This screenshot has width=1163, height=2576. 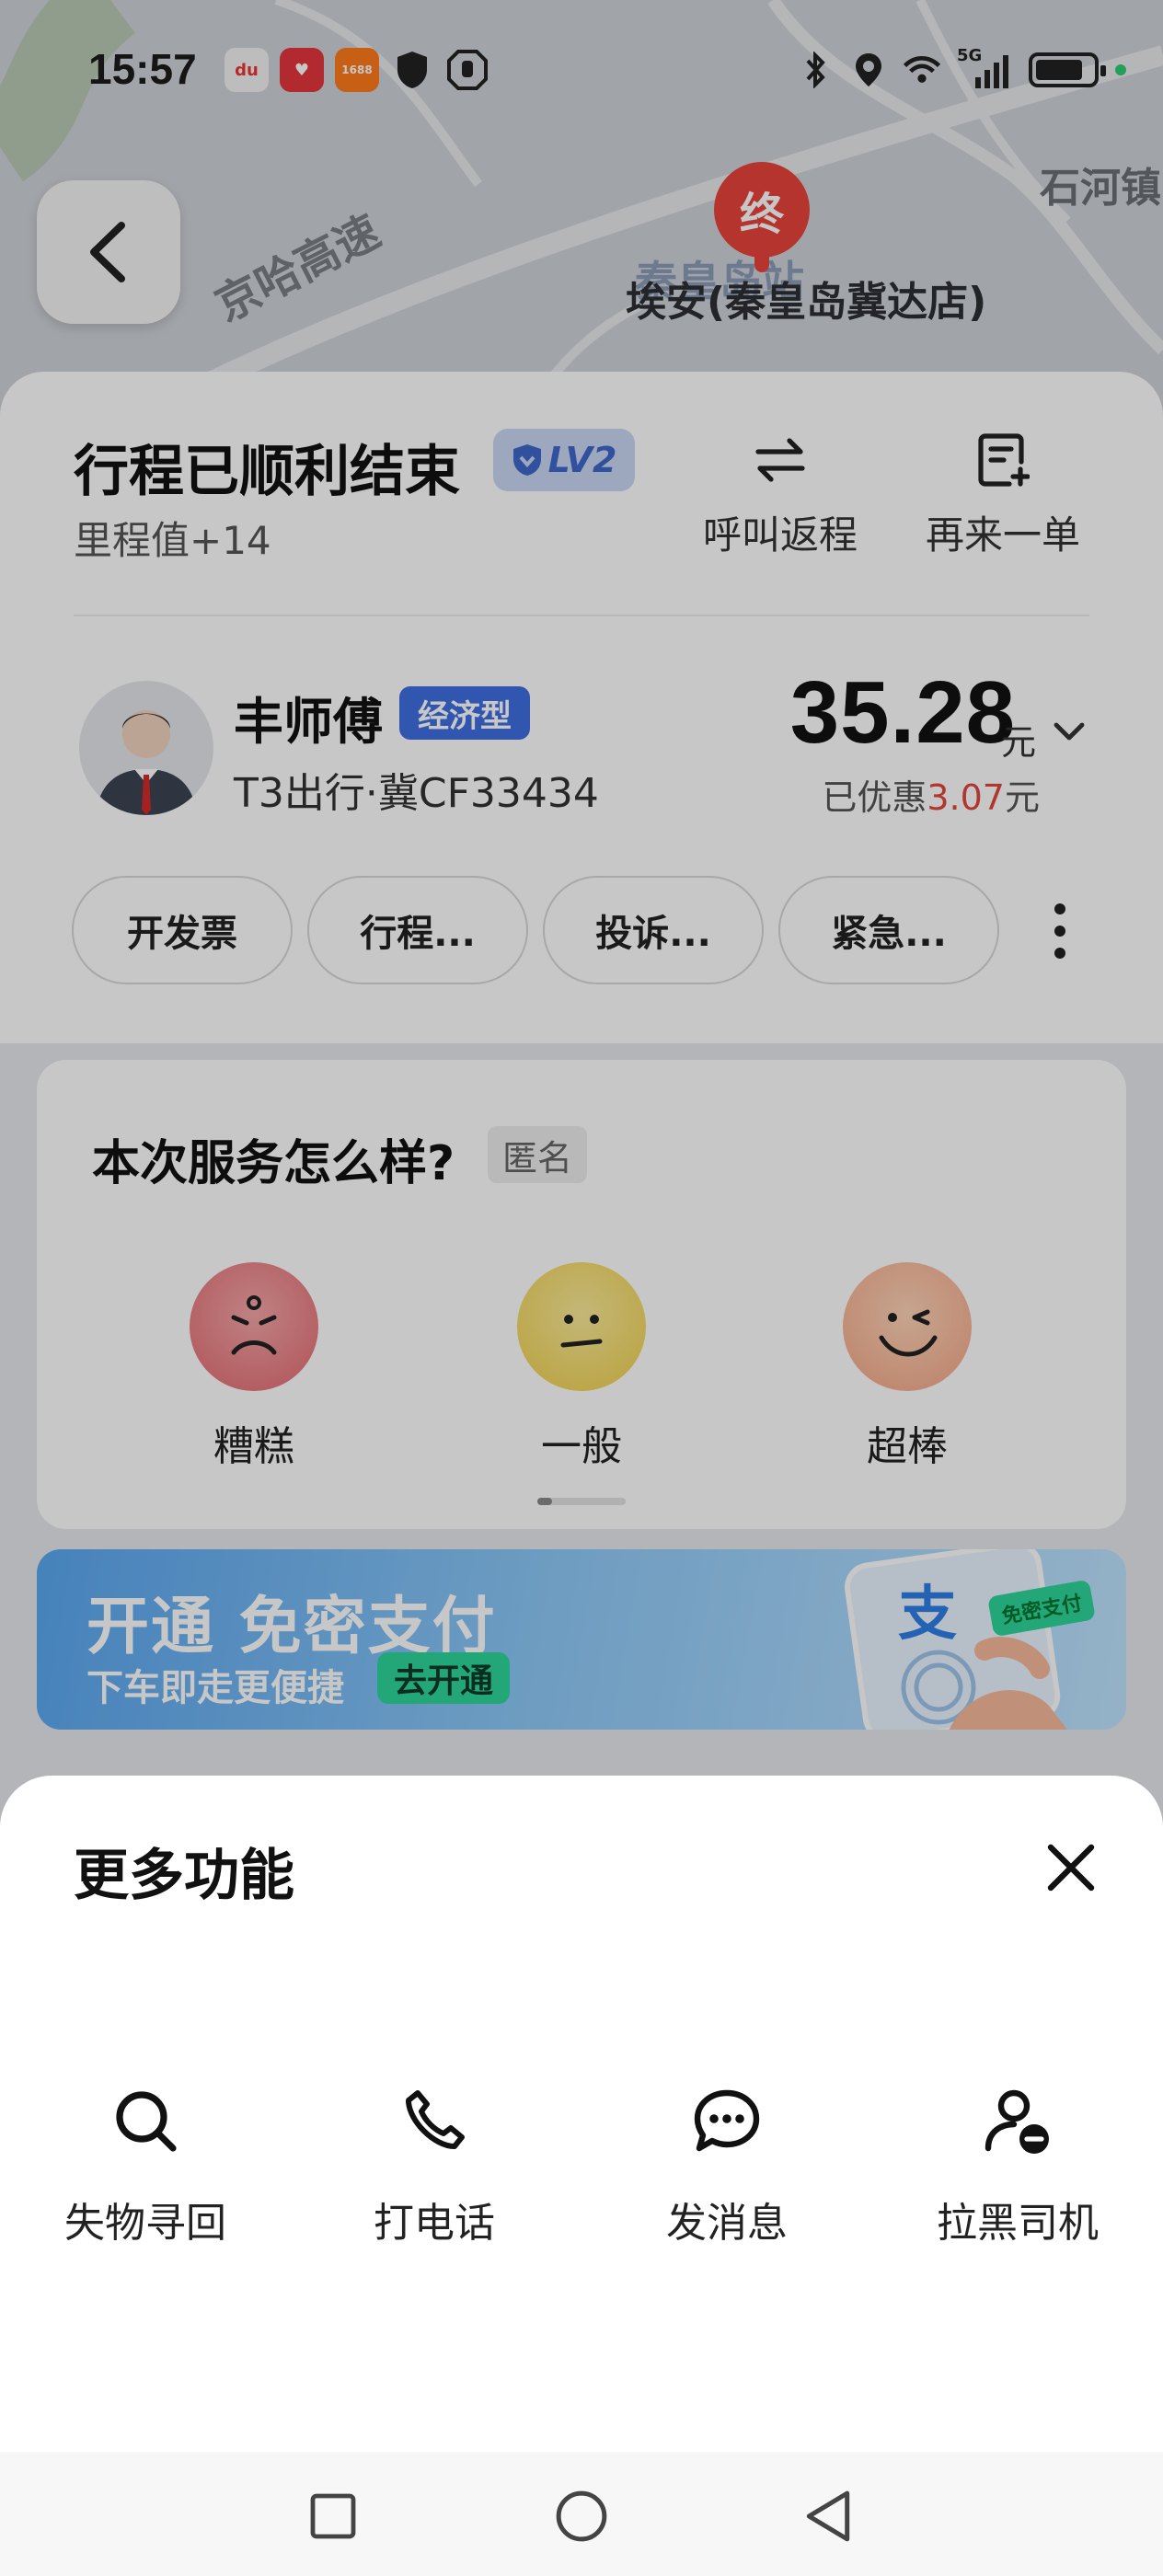 What do you see at coordinates (1018, 2223) in the screenshot?
I see `block-driver-label: 拉黑司机` at bounding box center [1018, 2223].